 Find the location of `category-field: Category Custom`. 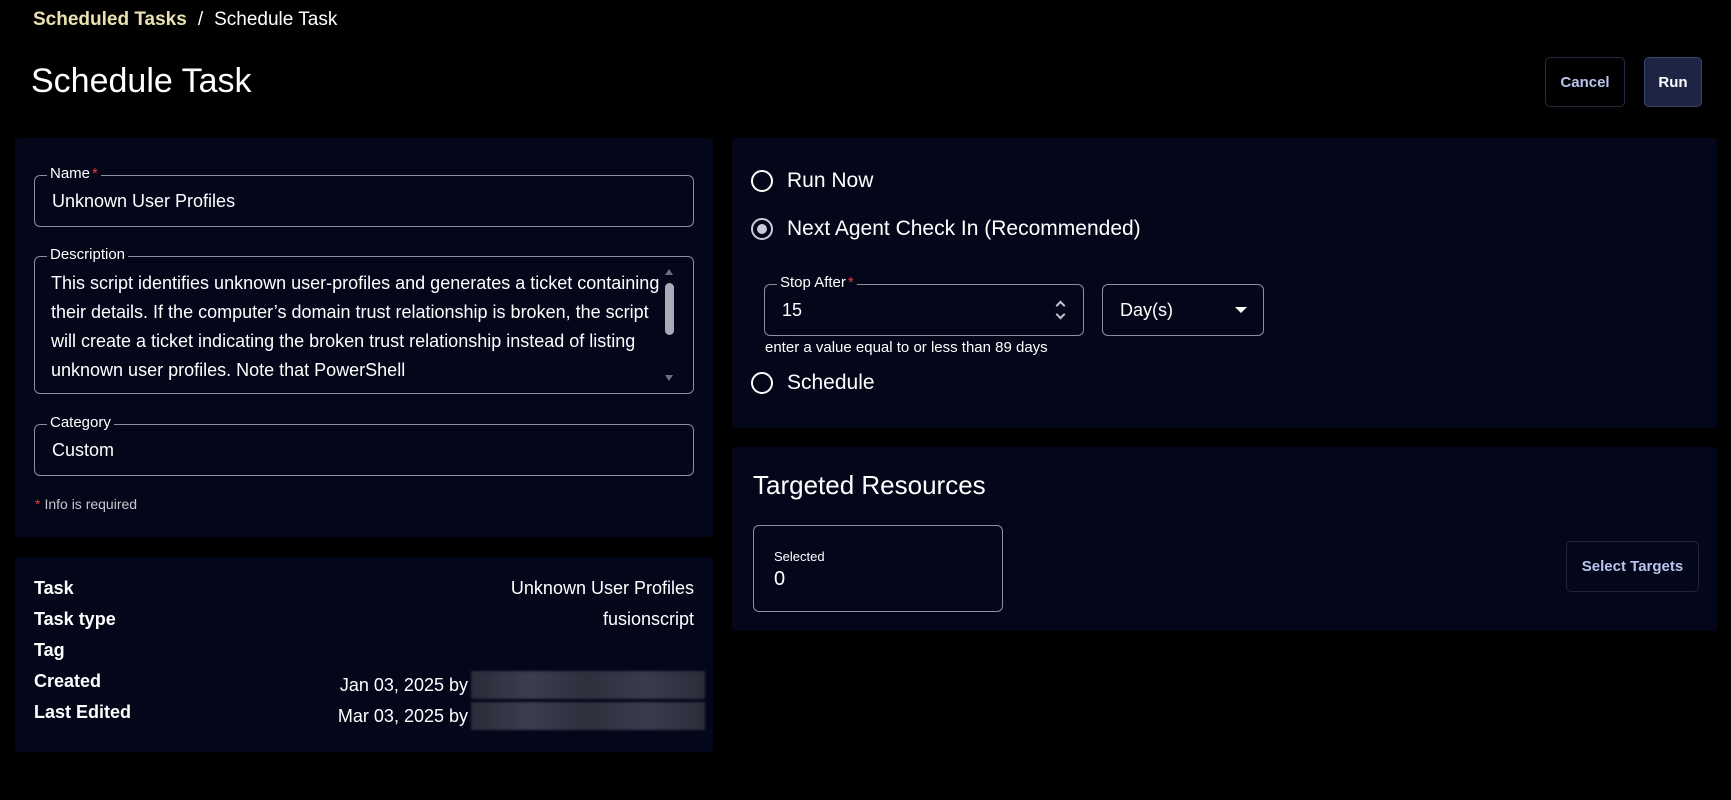

category-field: Category Custom is located at coordinates (364, 445).